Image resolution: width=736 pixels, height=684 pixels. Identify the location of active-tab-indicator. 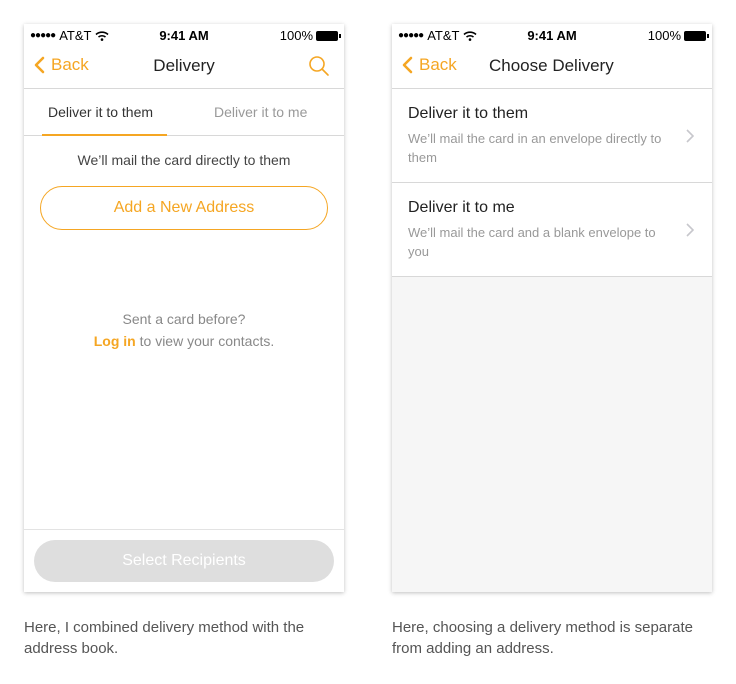
(104, 135).